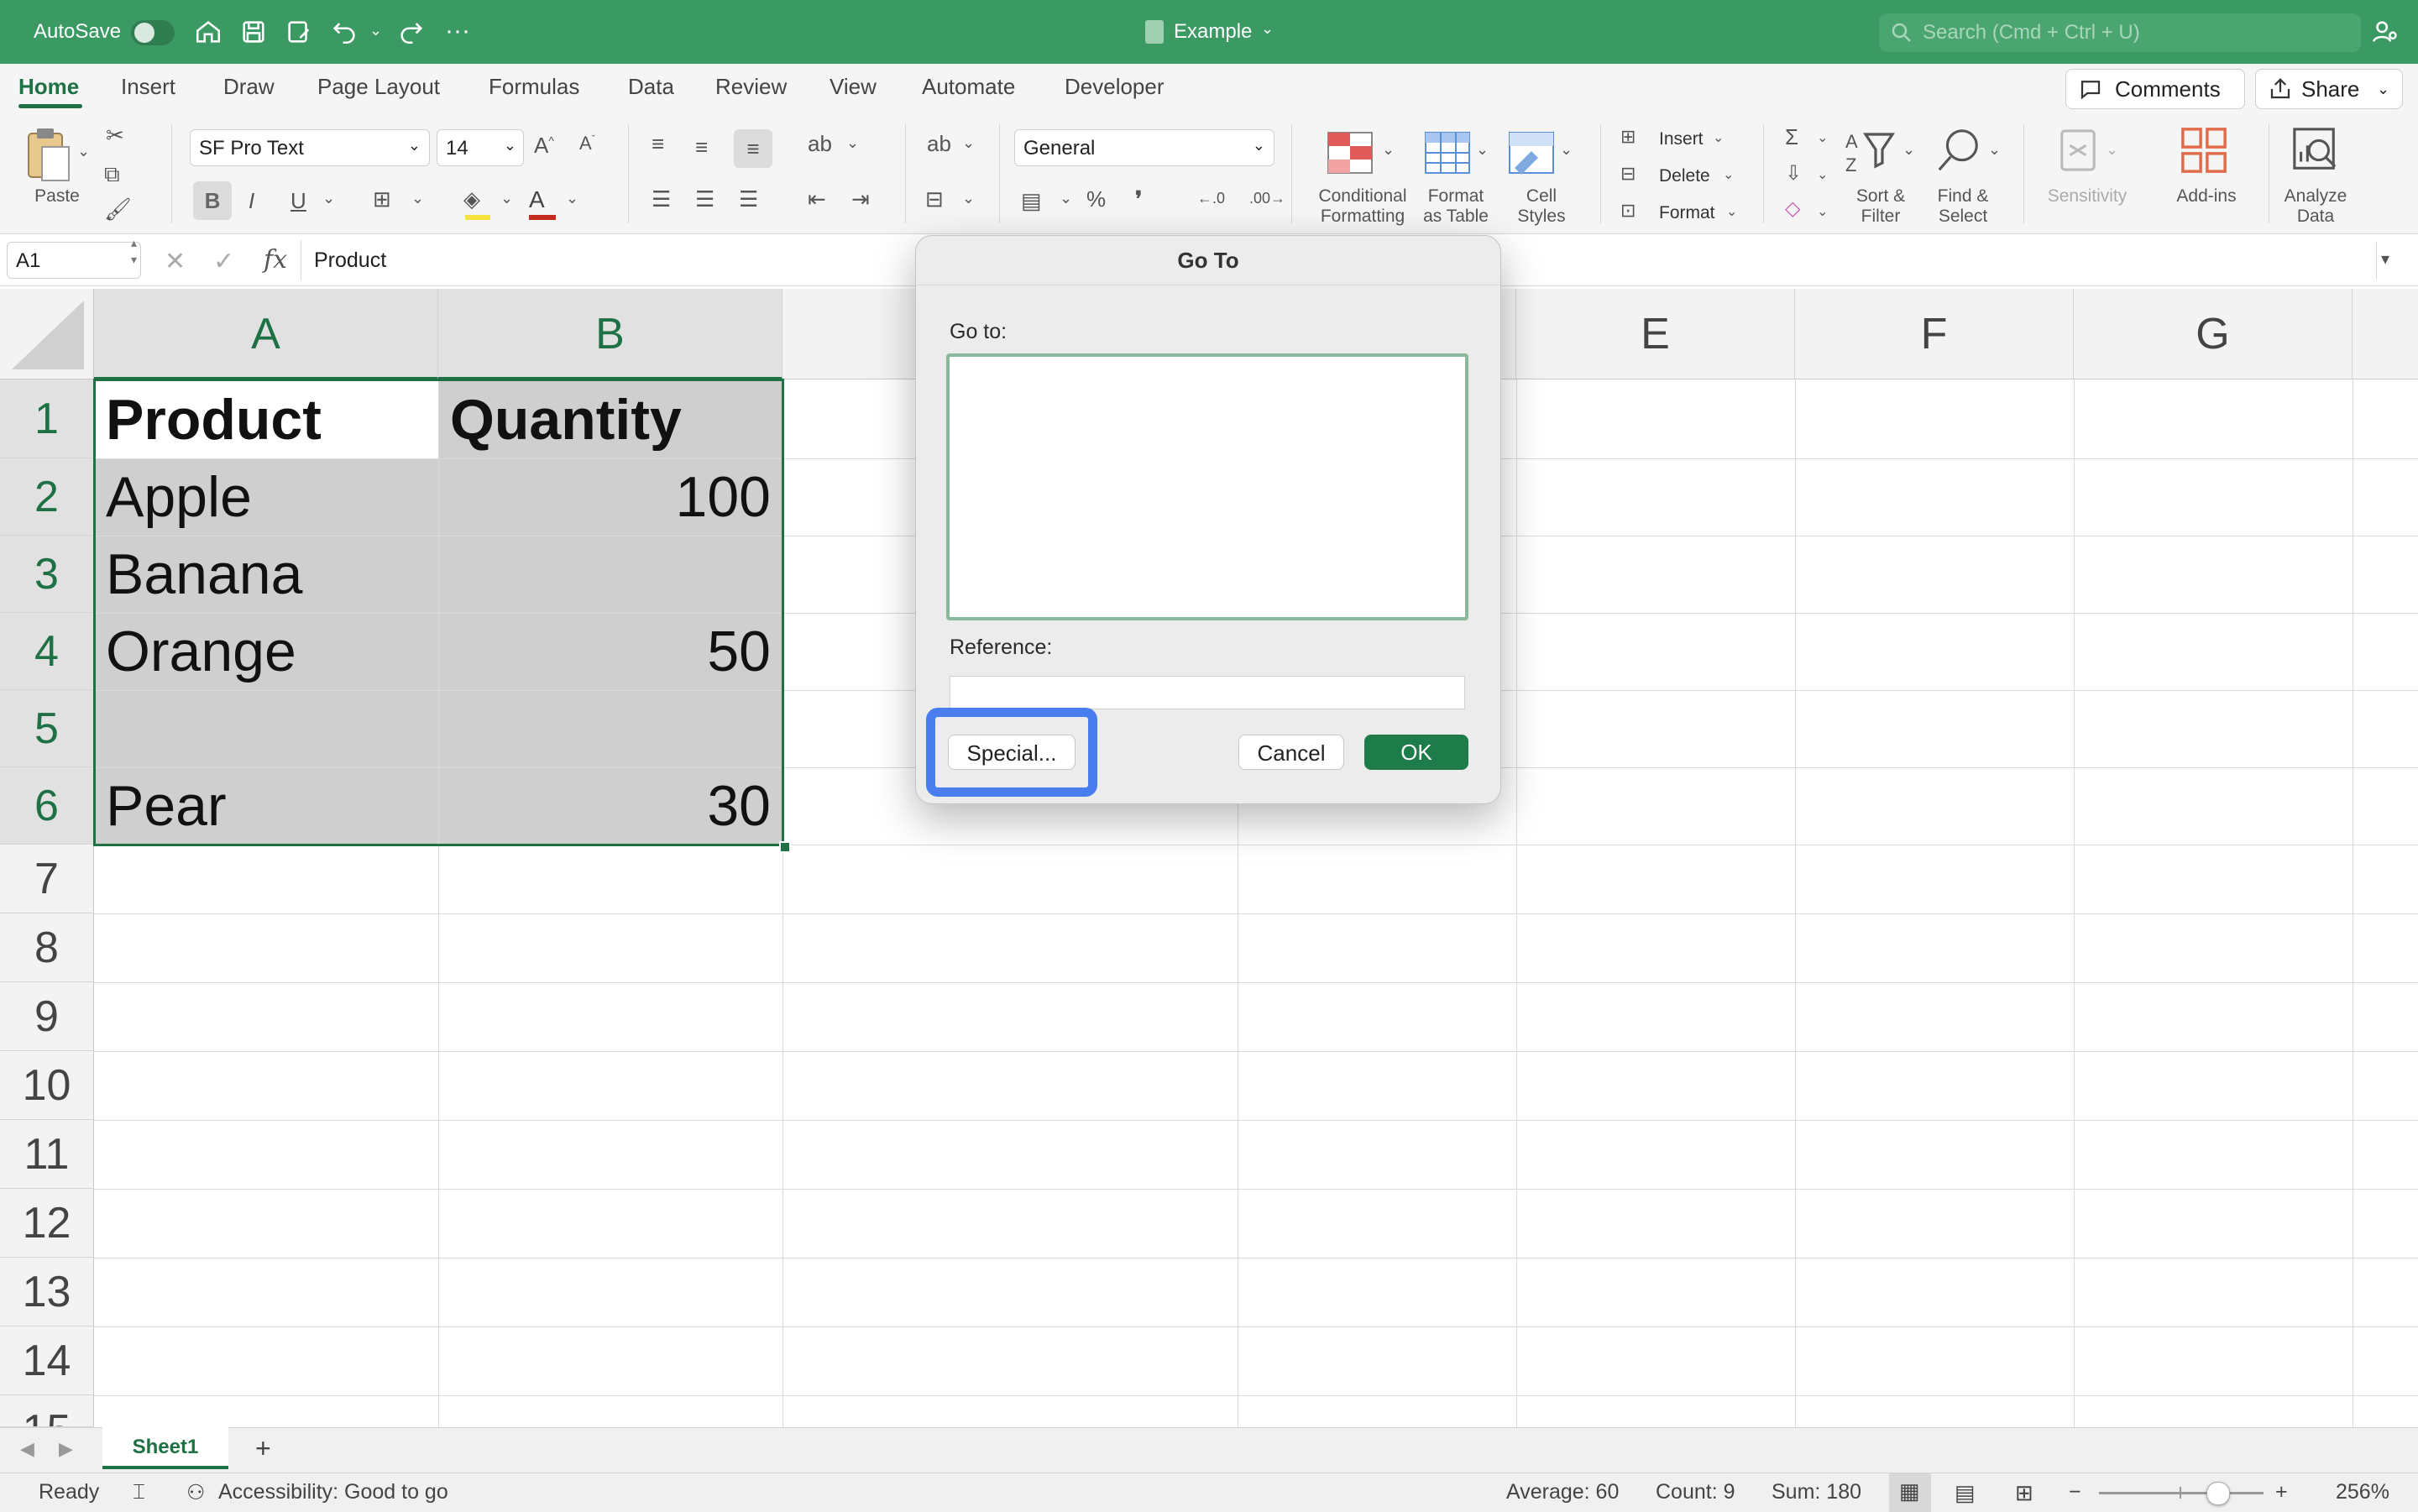 This screenshot has width=2418, height=1512. Describe the element at coordinates (610, 334) in the screenshot. I see `column-header-b: B` at that location.